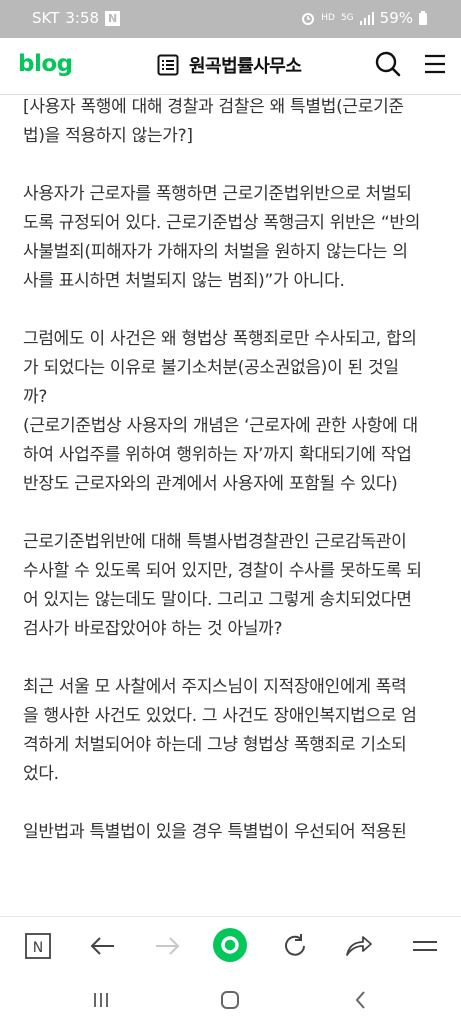  What do you see at coordinates (245, 65) in the screenshot?
I see `blog-title: 원곡법률사무소` at bounding box center [245, 65].